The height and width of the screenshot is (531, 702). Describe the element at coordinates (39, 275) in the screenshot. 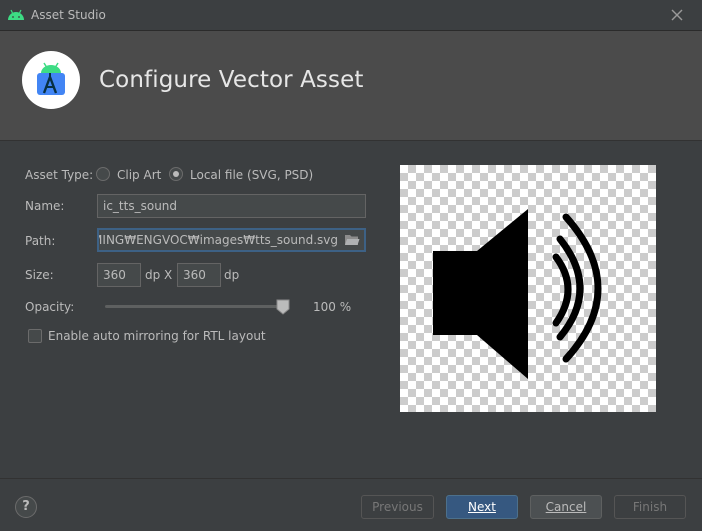

I see `size-label: Size:` at that location.